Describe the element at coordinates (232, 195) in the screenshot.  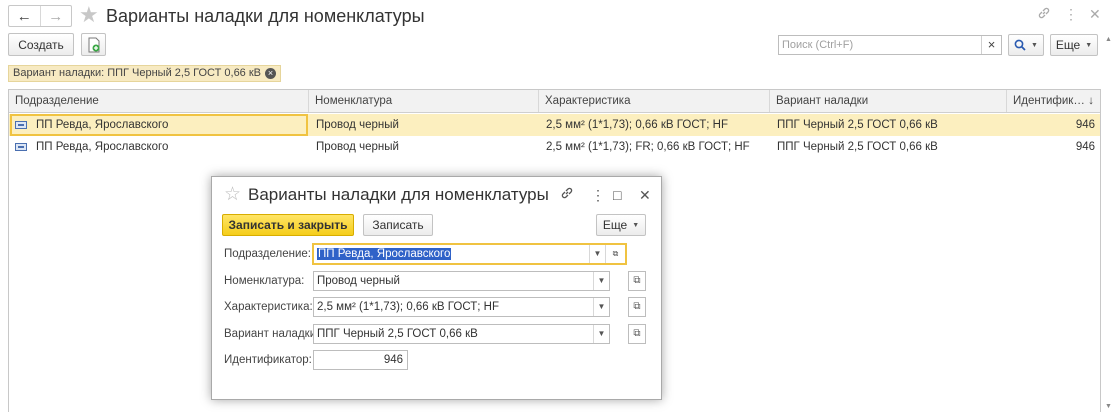
I see `favorite-star-icon: ☆` at that location.